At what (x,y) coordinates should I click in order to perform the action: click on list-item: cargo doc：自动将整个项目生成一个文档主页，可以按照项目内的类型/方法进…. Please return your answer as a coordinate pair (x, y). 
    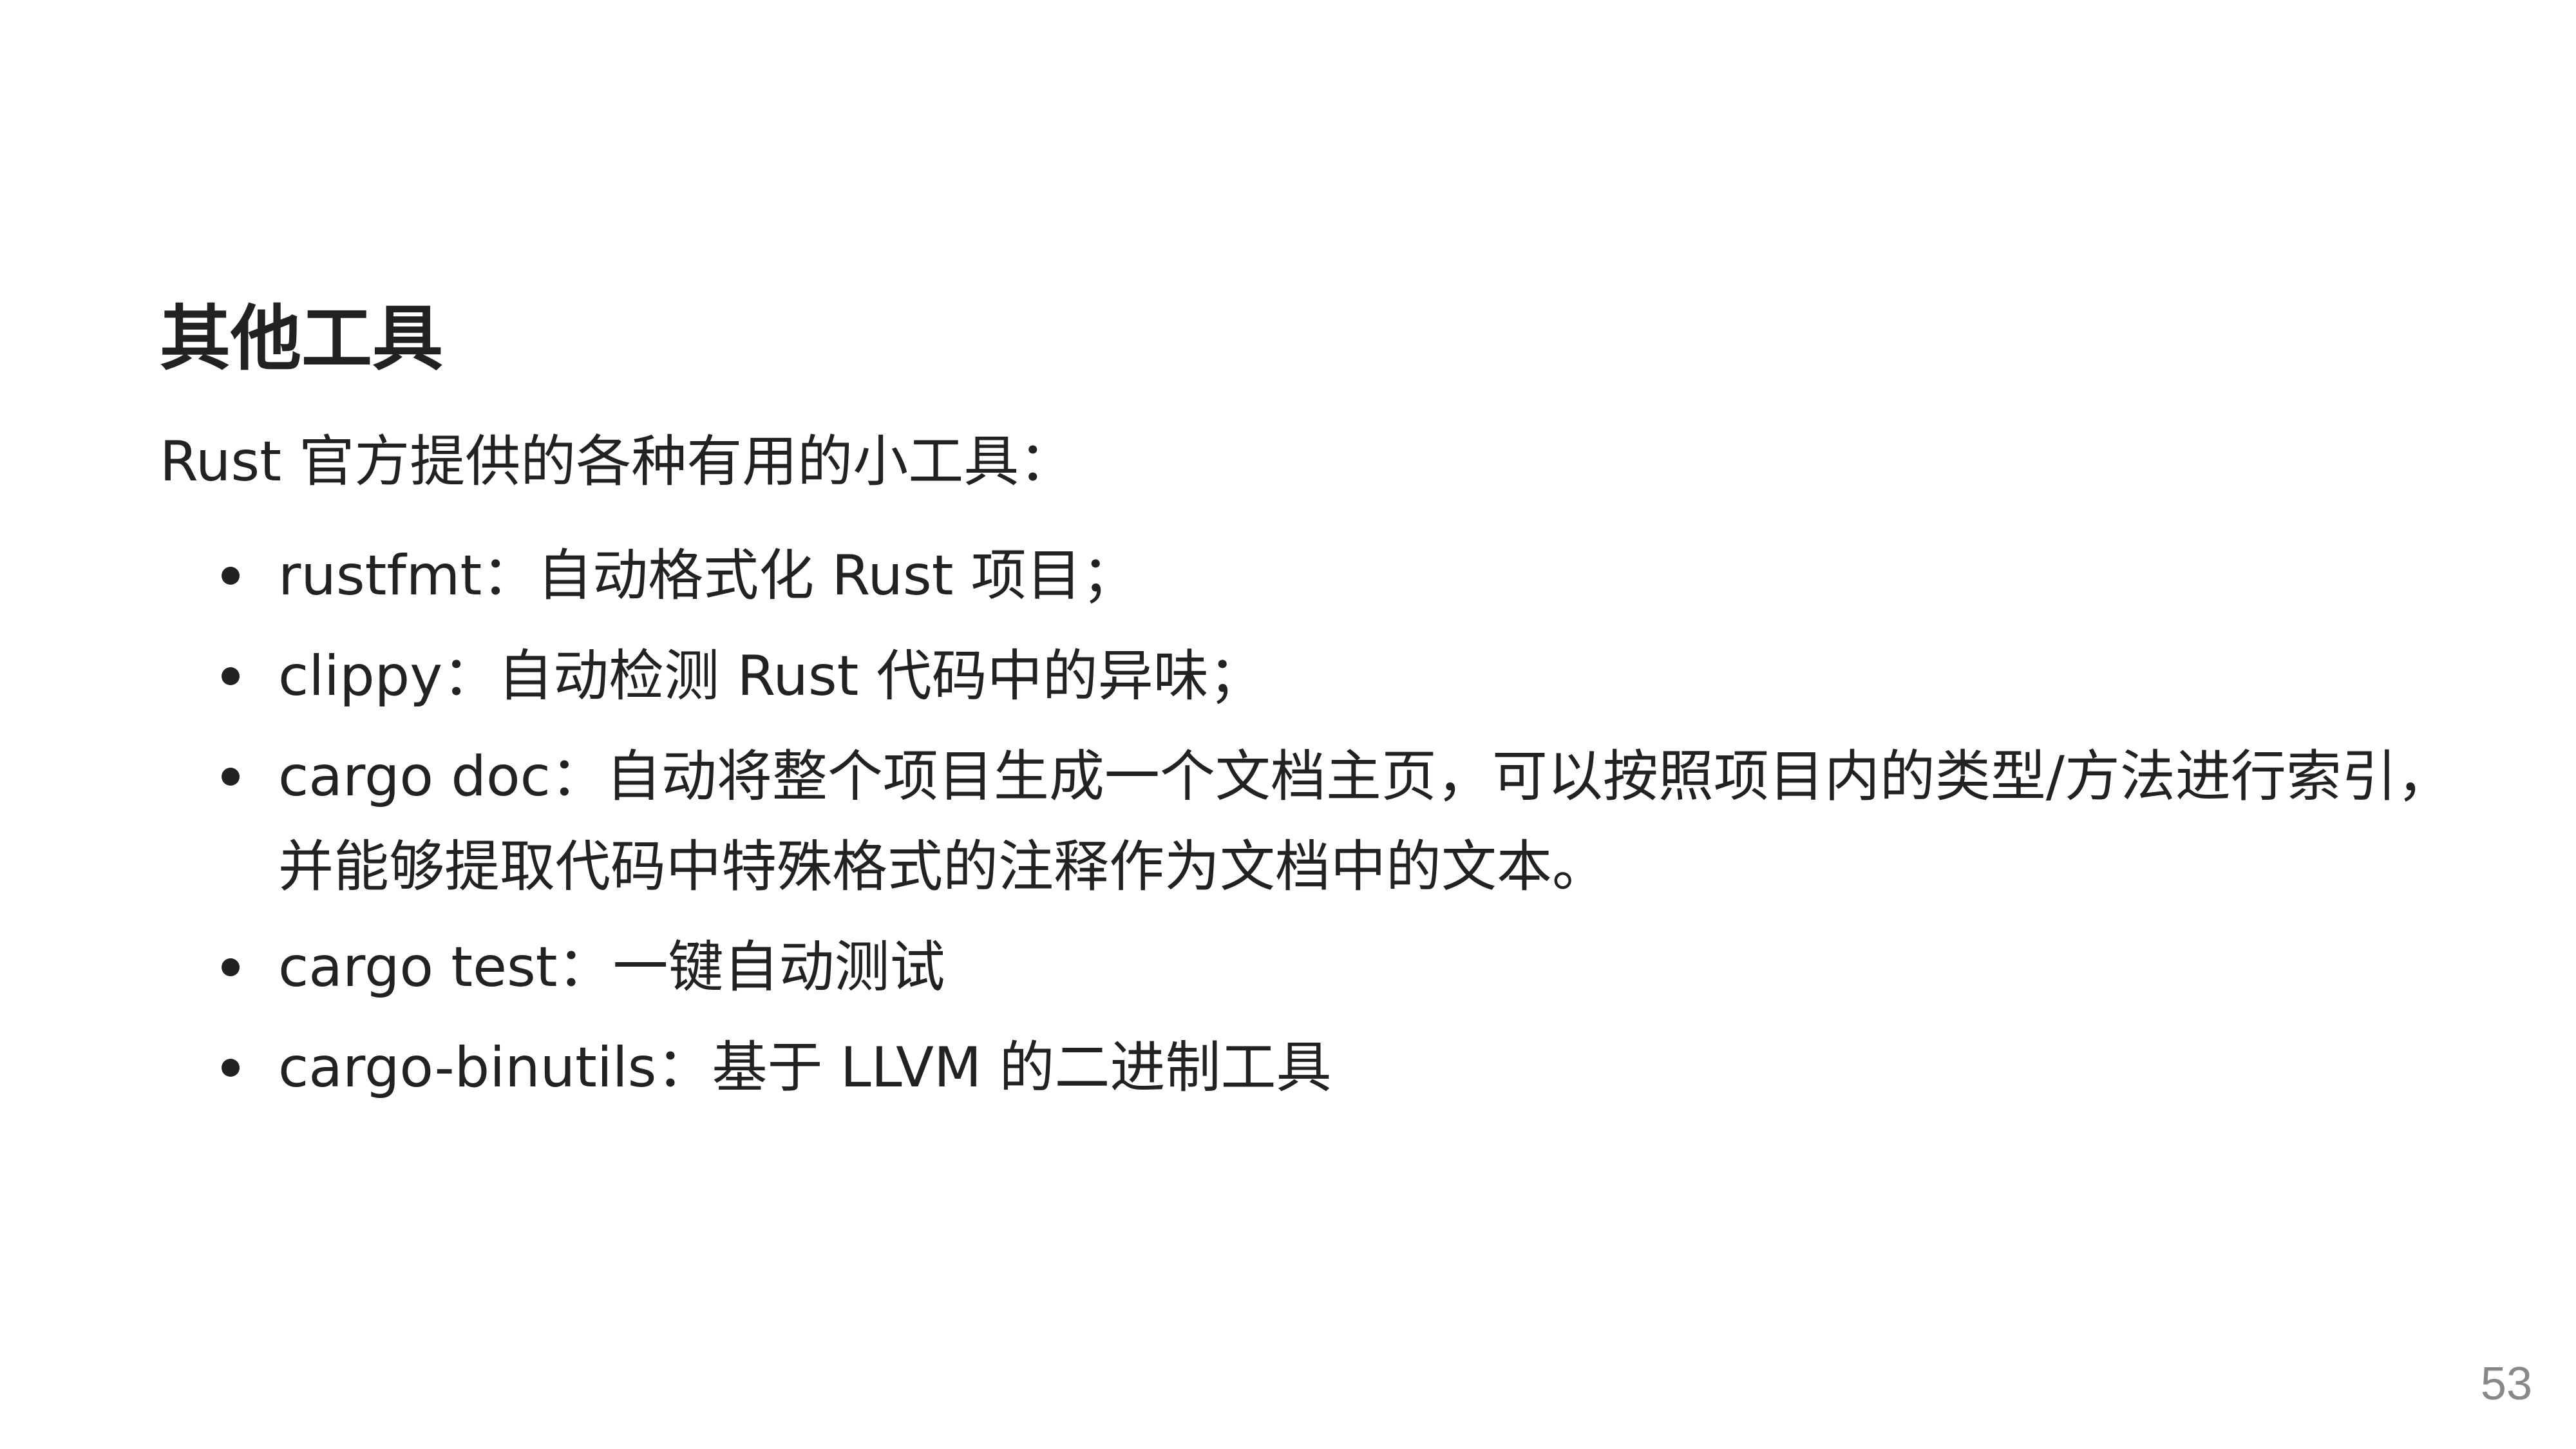
    Looking at the image, I should click on (1306, 822).